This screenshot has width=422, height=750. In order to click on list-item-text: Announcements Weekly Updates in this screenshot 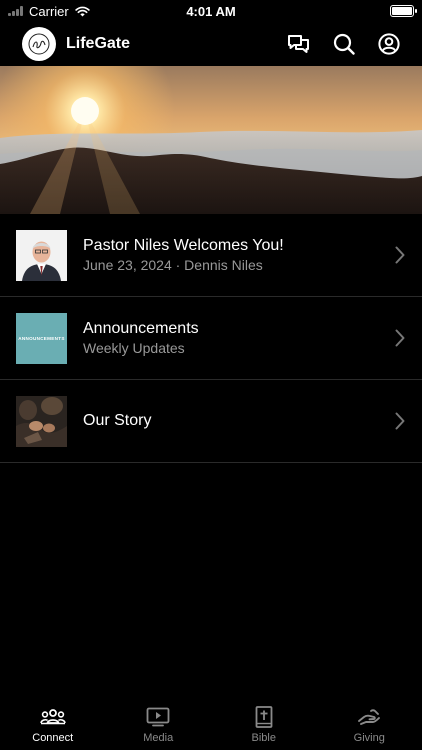, I will do `click(238, 338)`.